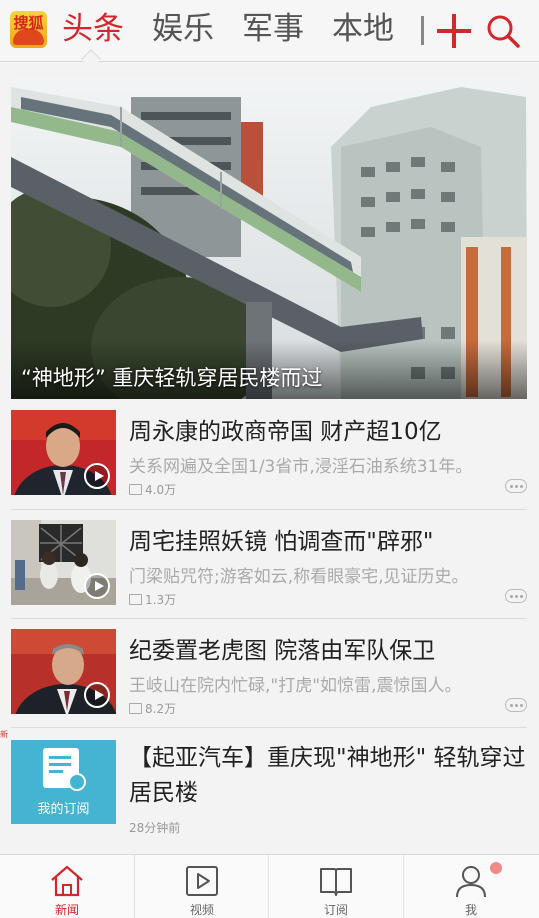 The height and width of the screenshot is (918, 539). Describe the element at coordinates (281, 542) in the screenshot. I see `news-title: 周宅挂照妖镜 怕调查而"辟邪"` at that location.